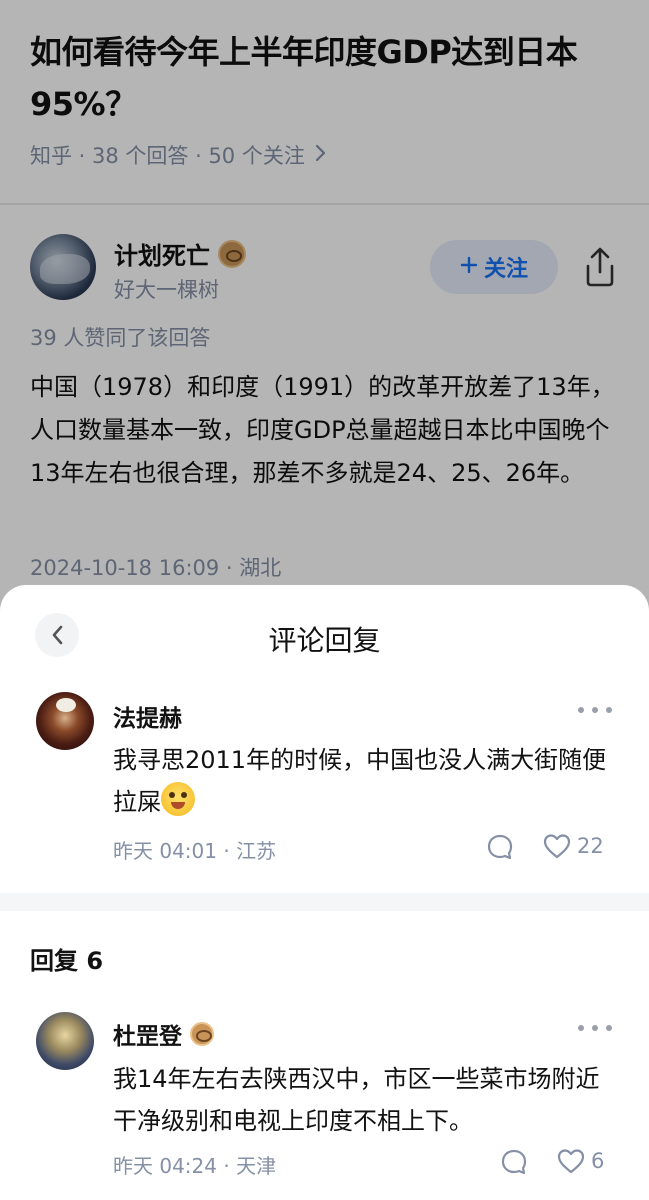 The image size is (649, 1200). I want to click on section-separator, so click(324, 902).